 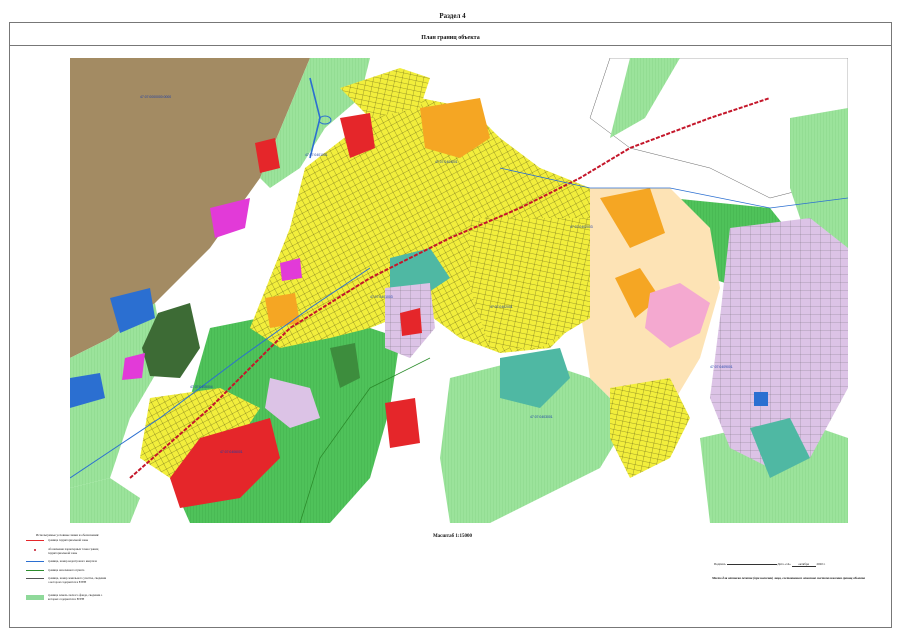 I want to click on red-zone-center, so click(x=411, y=322).